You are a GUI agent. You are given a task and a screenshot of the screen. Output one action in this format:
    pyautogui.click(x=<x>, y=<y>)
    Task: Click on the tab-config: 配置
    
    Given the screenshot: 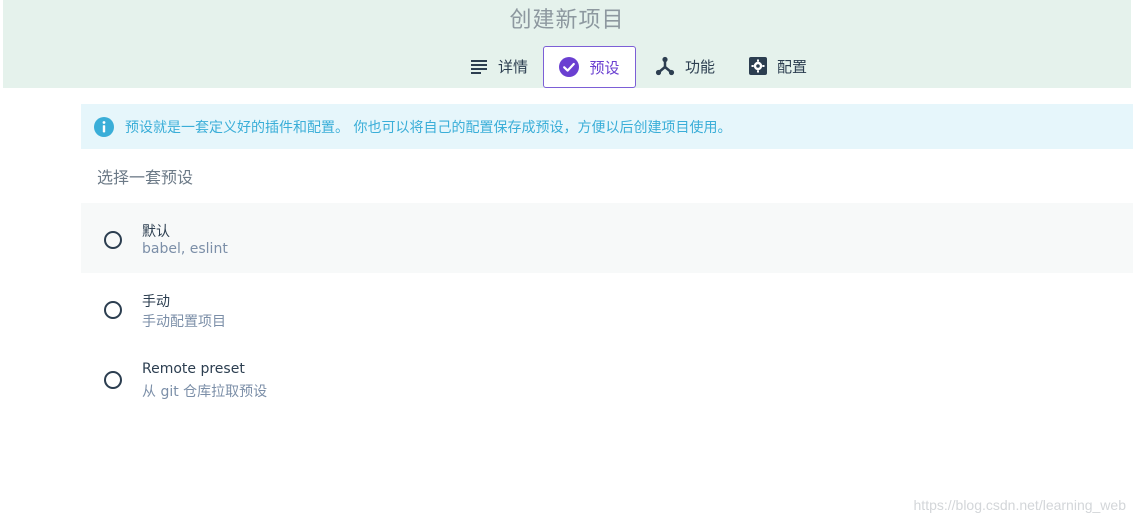 What is the action you would take?
    pyautogui.click(x=790, y=66)
    